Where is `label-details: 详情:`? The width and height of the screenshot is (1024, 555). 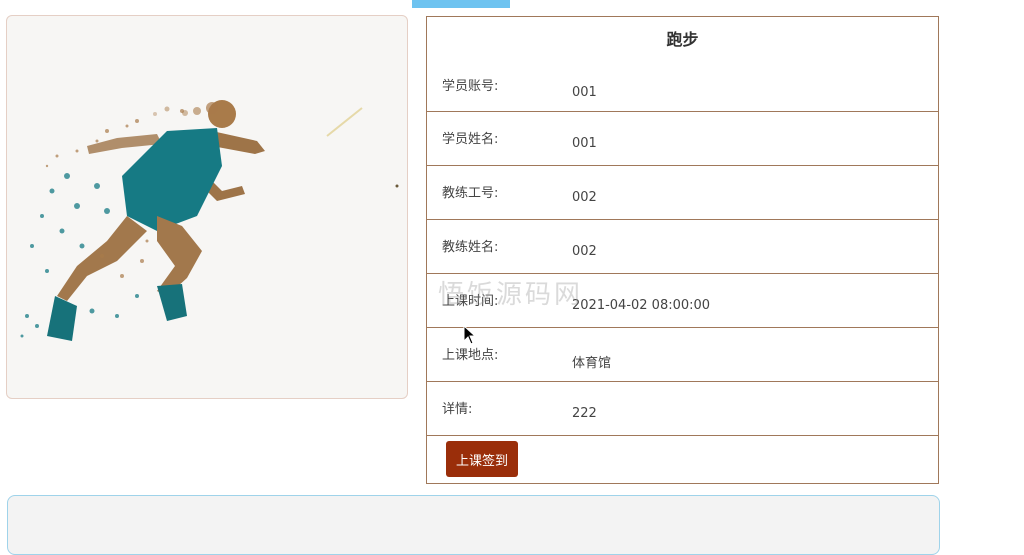 label-details: 详情: is located at coordinates (457, 409).